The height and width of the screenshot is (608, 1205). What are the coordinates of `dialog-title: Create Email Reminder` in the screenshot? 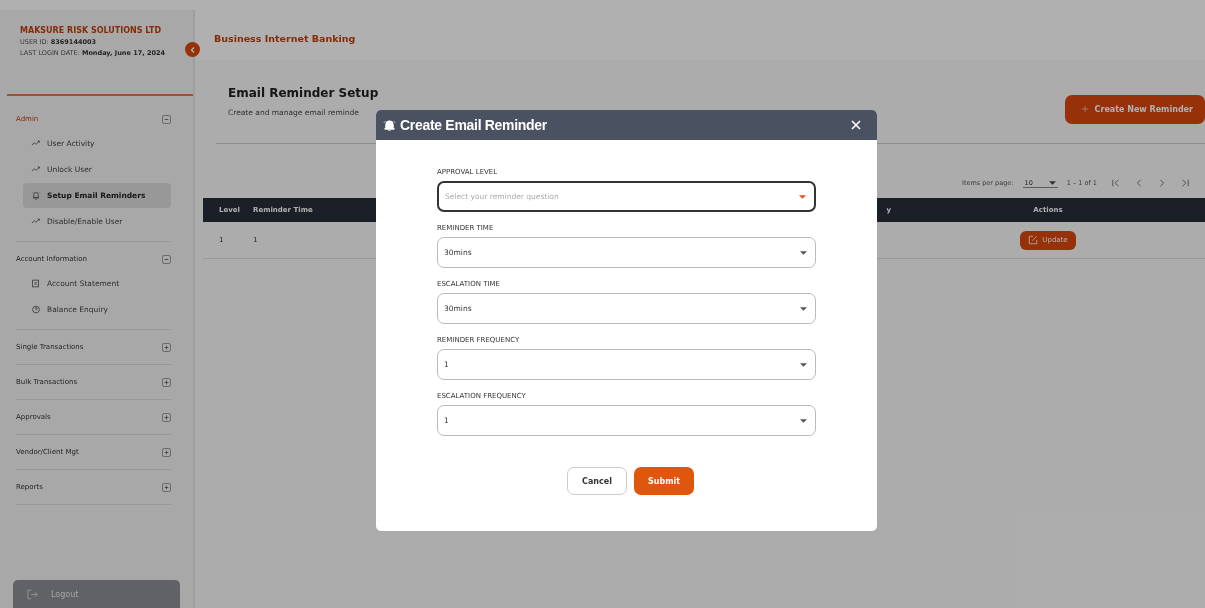 It's located at (465, 125).